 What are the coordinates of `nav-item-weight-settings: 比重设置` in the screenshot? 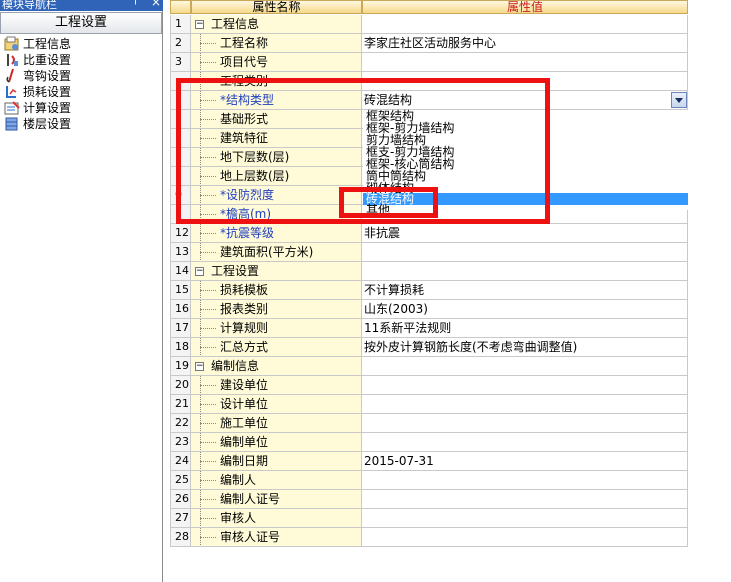 It's located at (37, 60).